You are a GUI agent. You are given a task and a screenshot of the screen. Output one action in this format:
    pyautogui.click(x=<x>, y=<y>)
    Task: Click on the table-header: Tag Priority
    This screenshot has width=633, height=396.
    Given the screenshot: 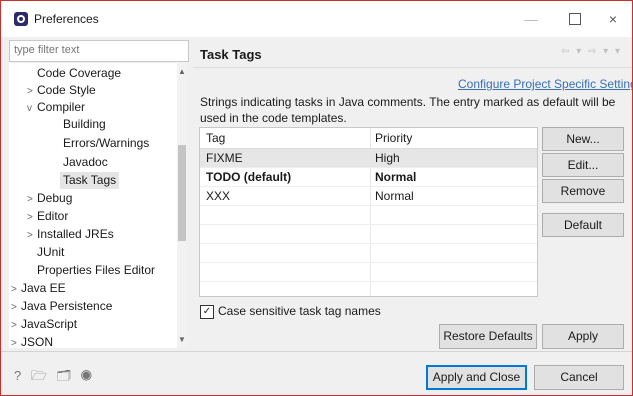 What is the action you would take?
    pyautogui.click(x=368, y=138)
    